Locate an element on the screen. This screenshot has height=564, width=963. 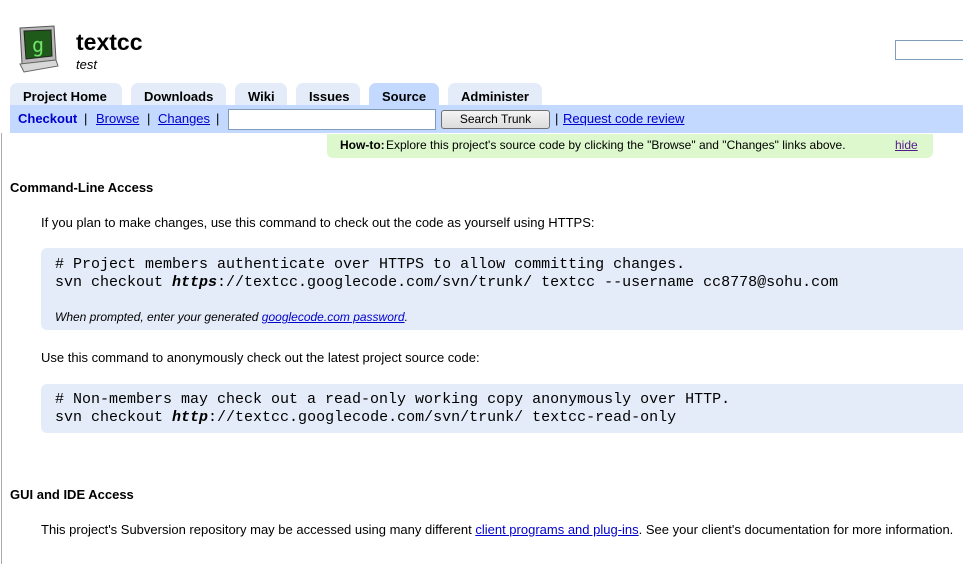
tab-label: Downloads is located at coordinates (179, 96).